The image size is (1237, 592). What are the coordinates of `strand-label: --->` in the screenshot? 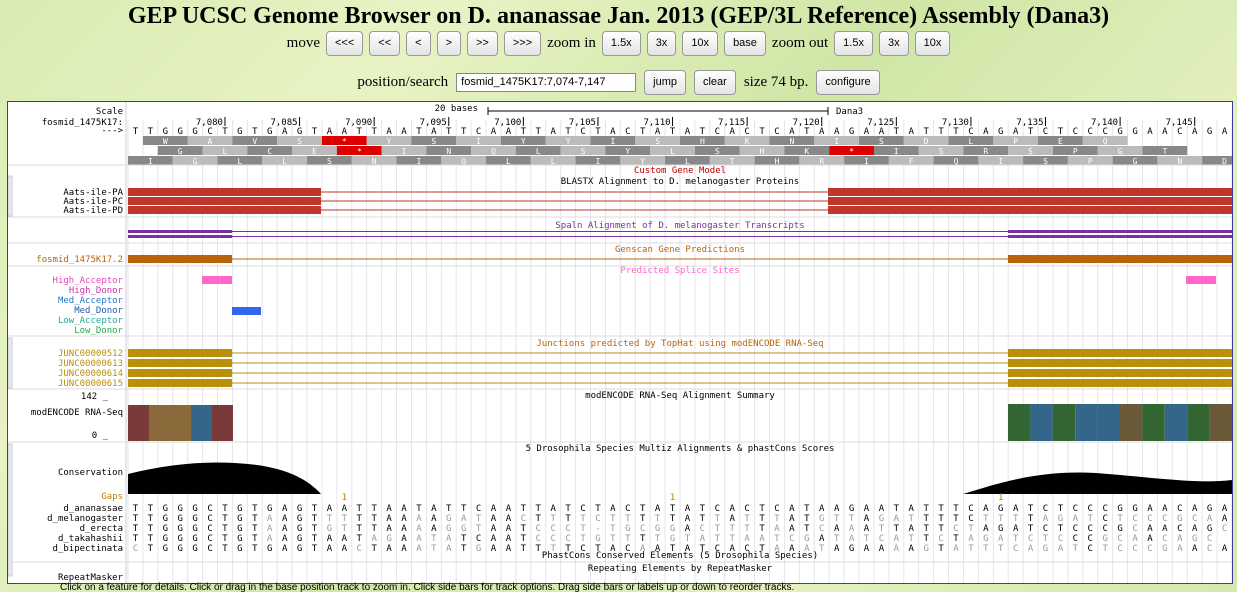 It's located at (112, 131).